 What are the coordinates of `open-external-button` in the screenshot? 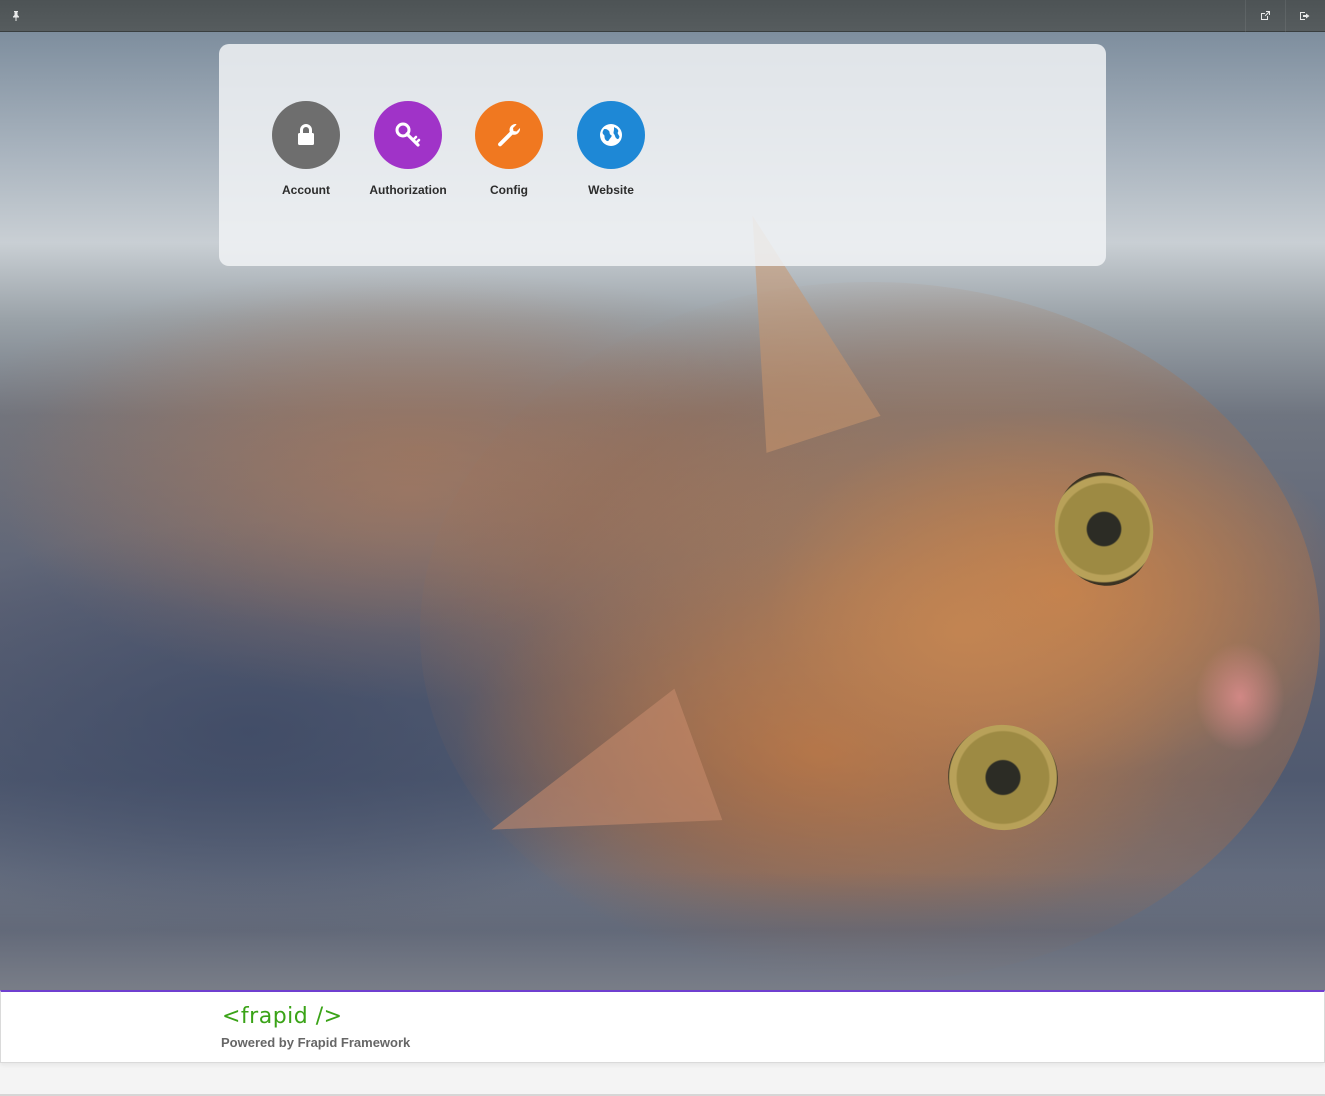 It's located at (1264, 16).